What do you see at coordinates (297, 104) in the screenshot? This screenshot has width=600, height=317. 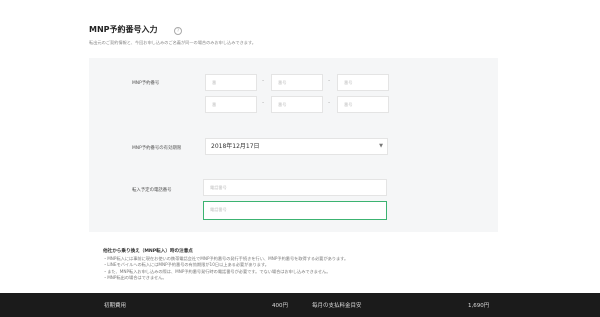 I see `reservation-field-5: 番号` at bounding box center [297, 104].